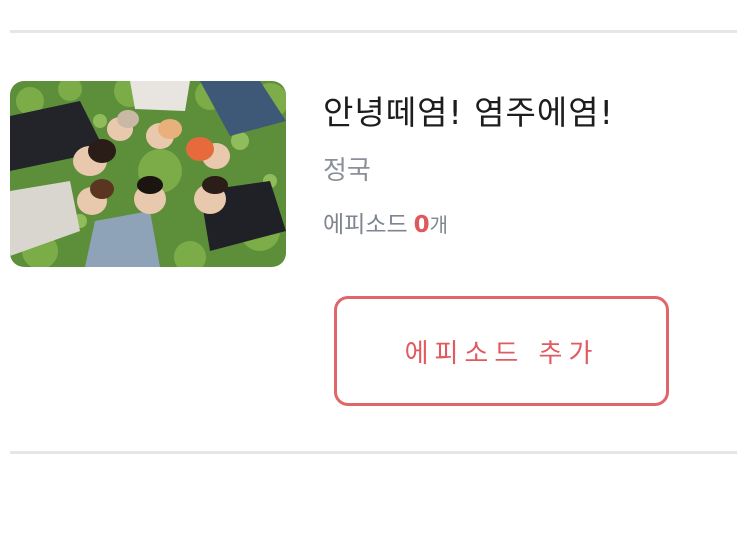 The image size is (737, 553). What do you see at coordinates (421, 225) in the screenshot?
I see `episodes-count: 0` at bounding box center [421, 225].